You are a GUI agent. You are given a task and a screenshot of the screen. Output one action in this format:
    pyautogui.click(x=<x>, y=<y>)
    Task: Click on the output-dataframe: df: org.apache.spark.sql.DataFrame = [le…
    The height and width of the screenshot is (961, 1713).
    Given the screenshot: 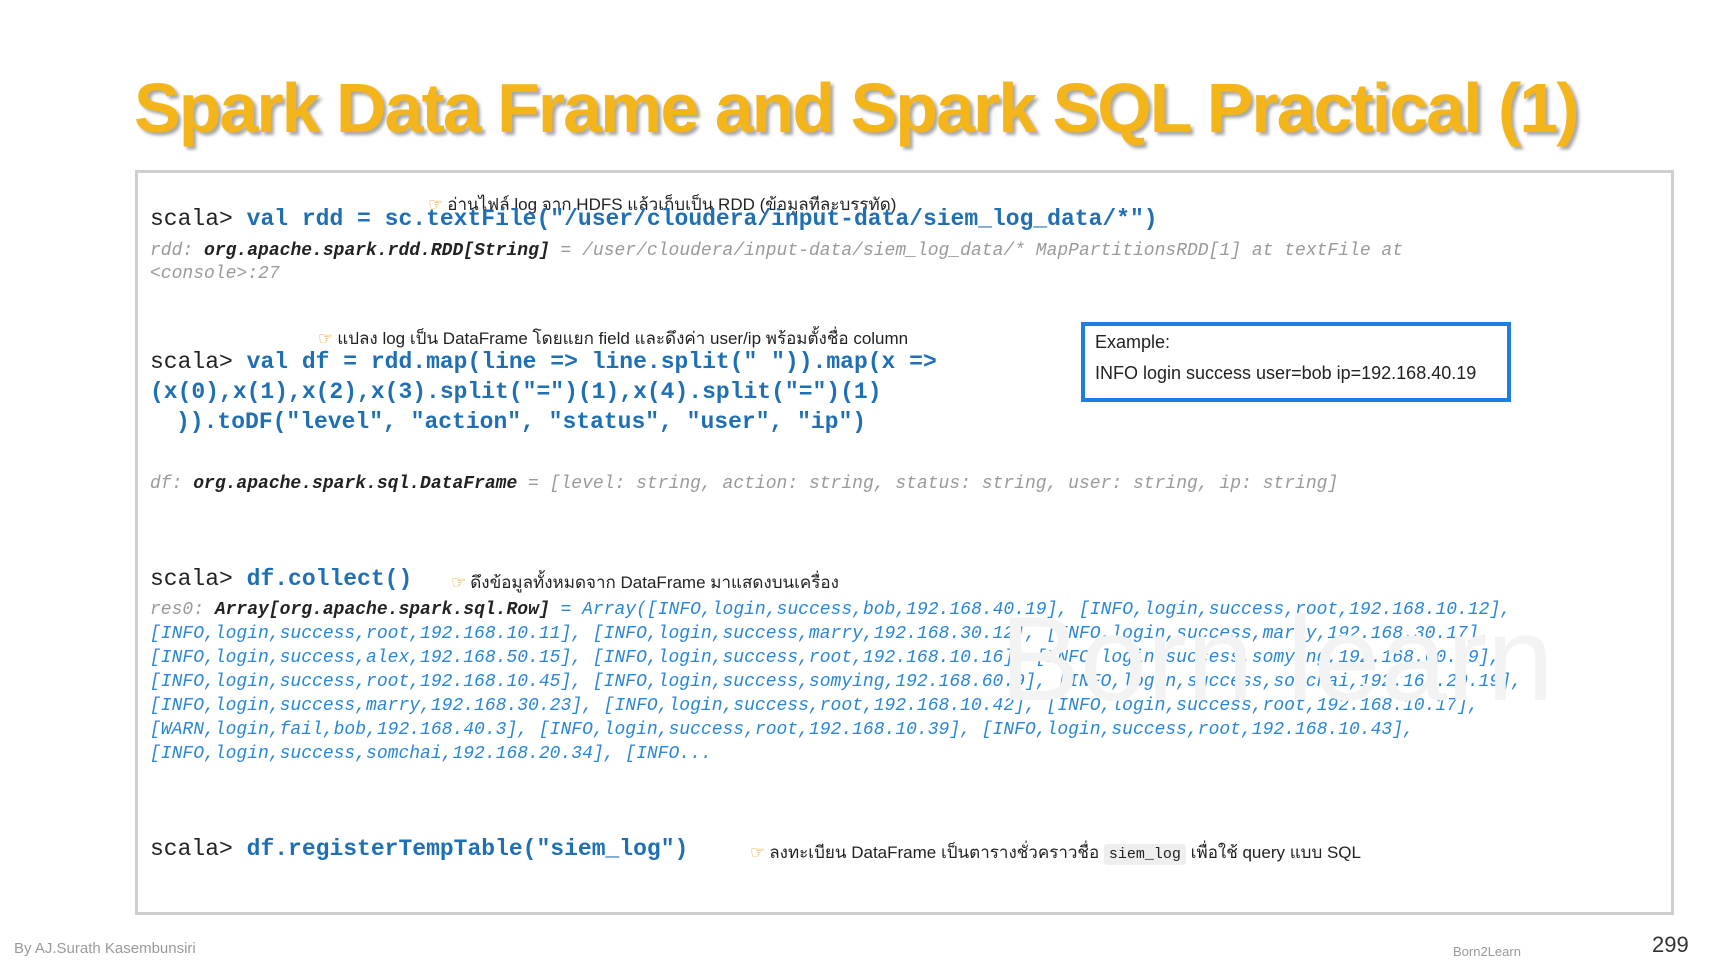 What is the action you would take?
    pyautogui.click(x=744, y=484)
    